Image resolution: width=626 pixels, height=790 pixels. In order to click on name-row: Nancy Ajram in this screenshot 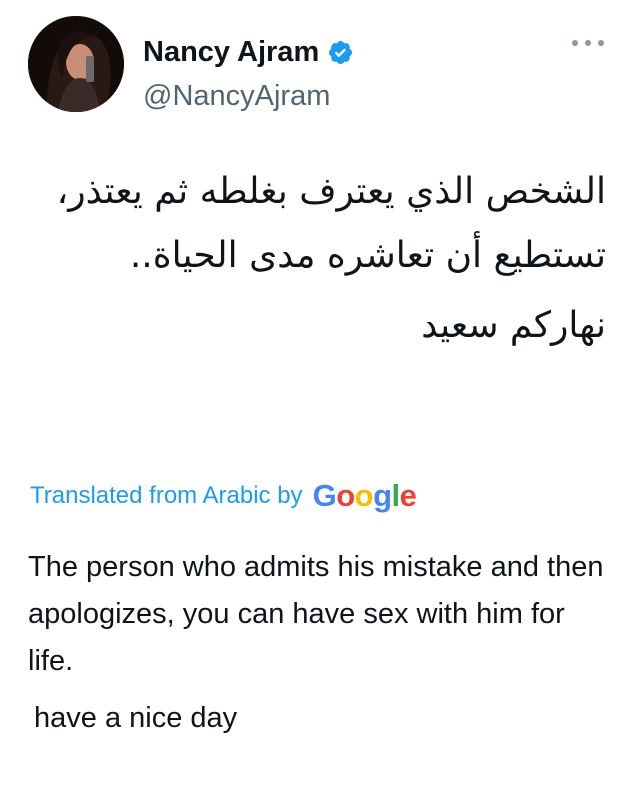, I will do `click(248, 52)`.